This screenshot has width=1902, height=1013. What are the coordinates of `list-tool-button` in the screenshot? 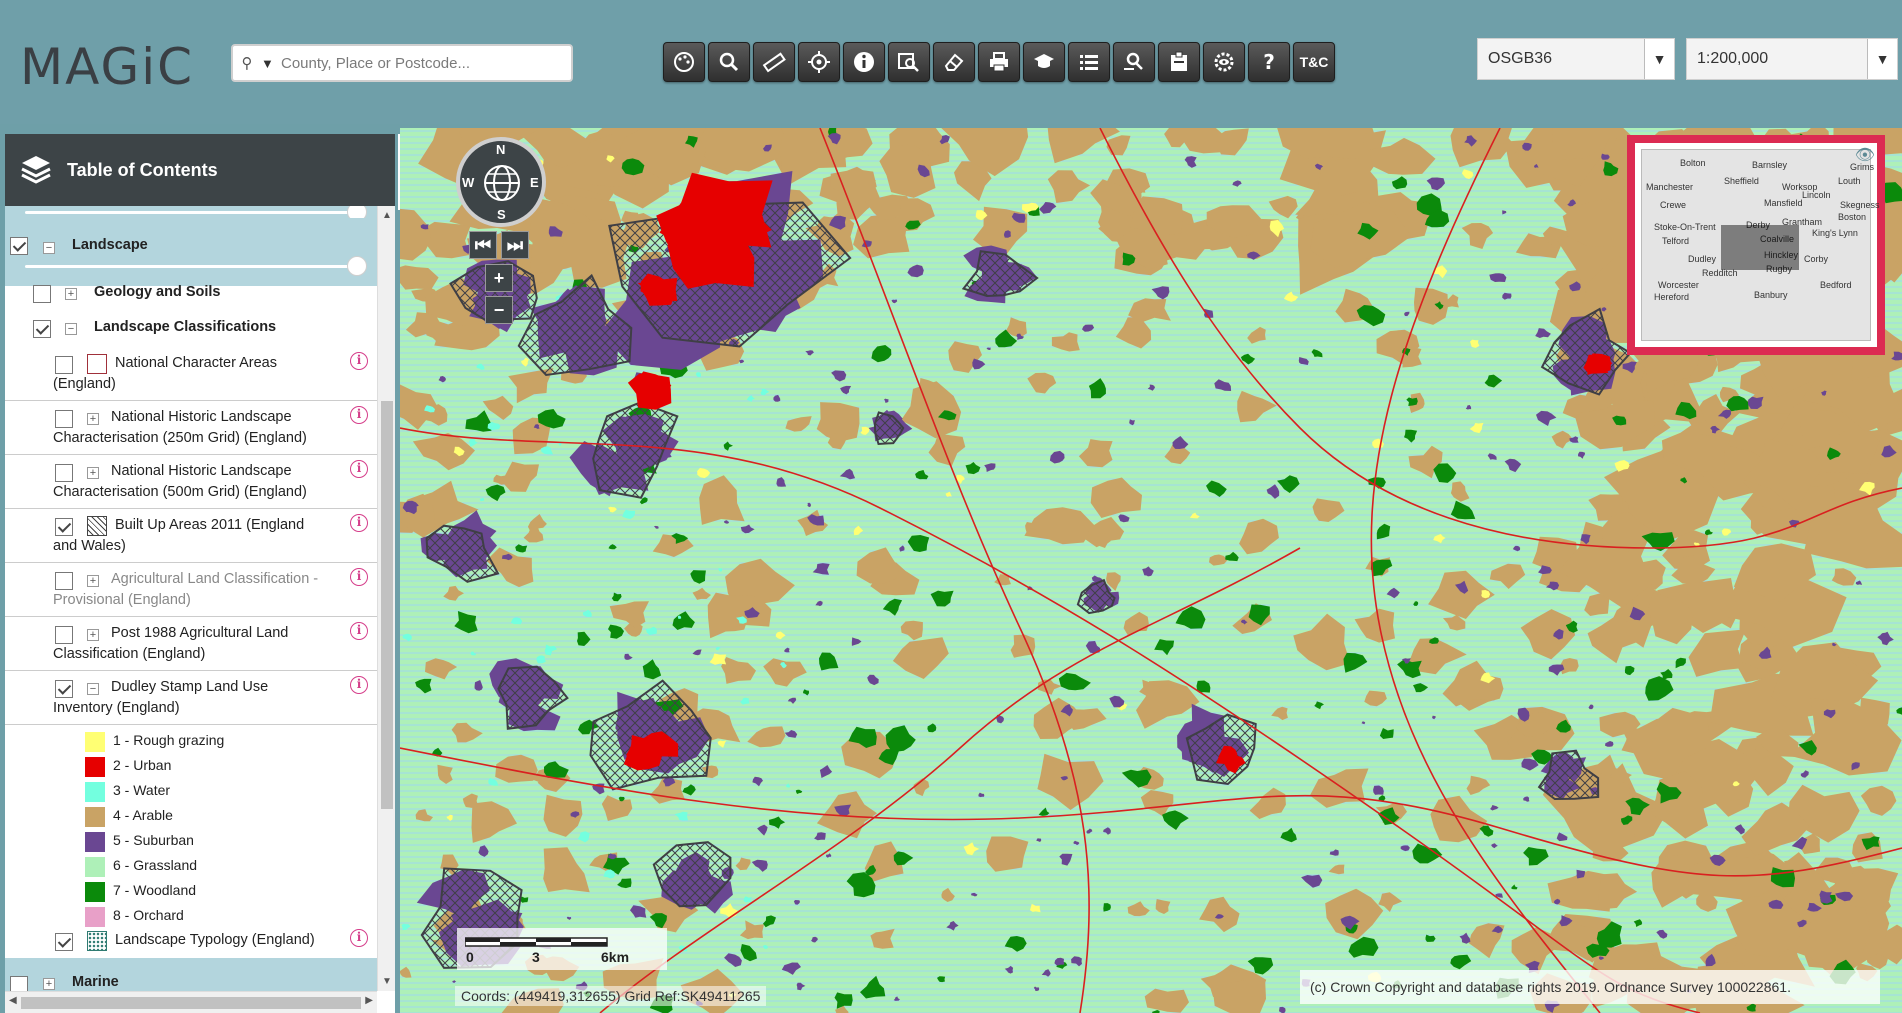 It's located at (1089, 62).